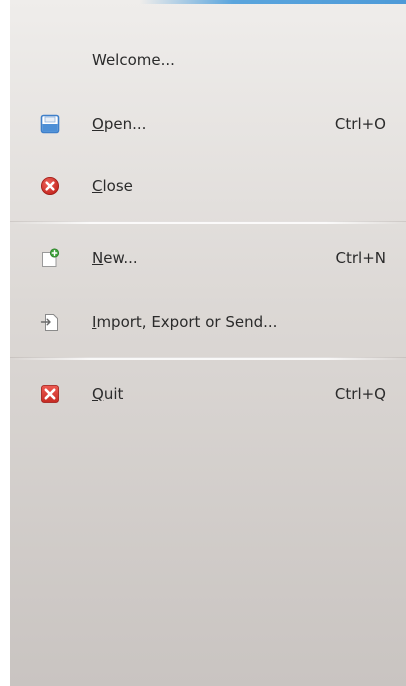 This screenshot has height=686, width=406. What do you see at coordinates (50, 186) in the screenshot?
I see `close-circle-icon` at bounding box center [50, 186].